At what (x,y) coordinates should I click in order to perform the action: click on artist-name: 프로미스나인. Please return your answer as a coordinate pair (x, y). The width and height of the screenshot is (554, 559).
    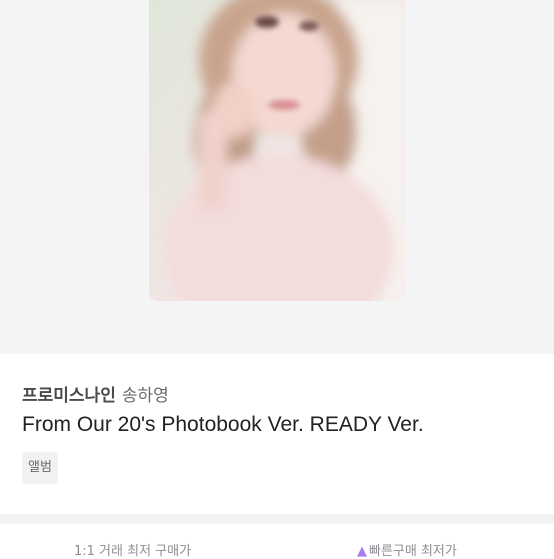
    Looking at the image, I should click on (69, 396).